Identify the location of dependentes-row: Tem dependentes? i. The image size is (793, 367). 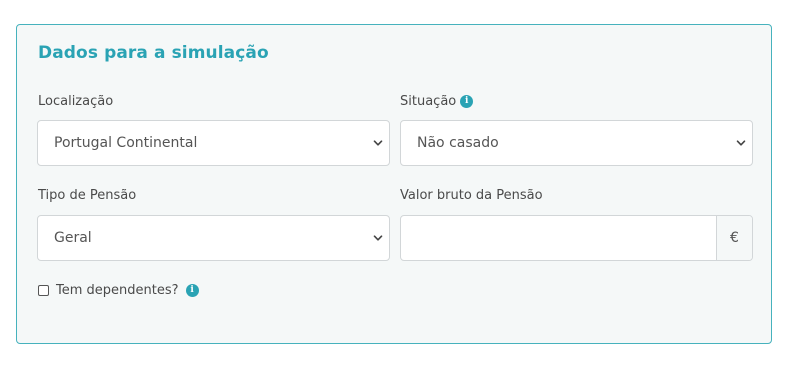
(118, 290).